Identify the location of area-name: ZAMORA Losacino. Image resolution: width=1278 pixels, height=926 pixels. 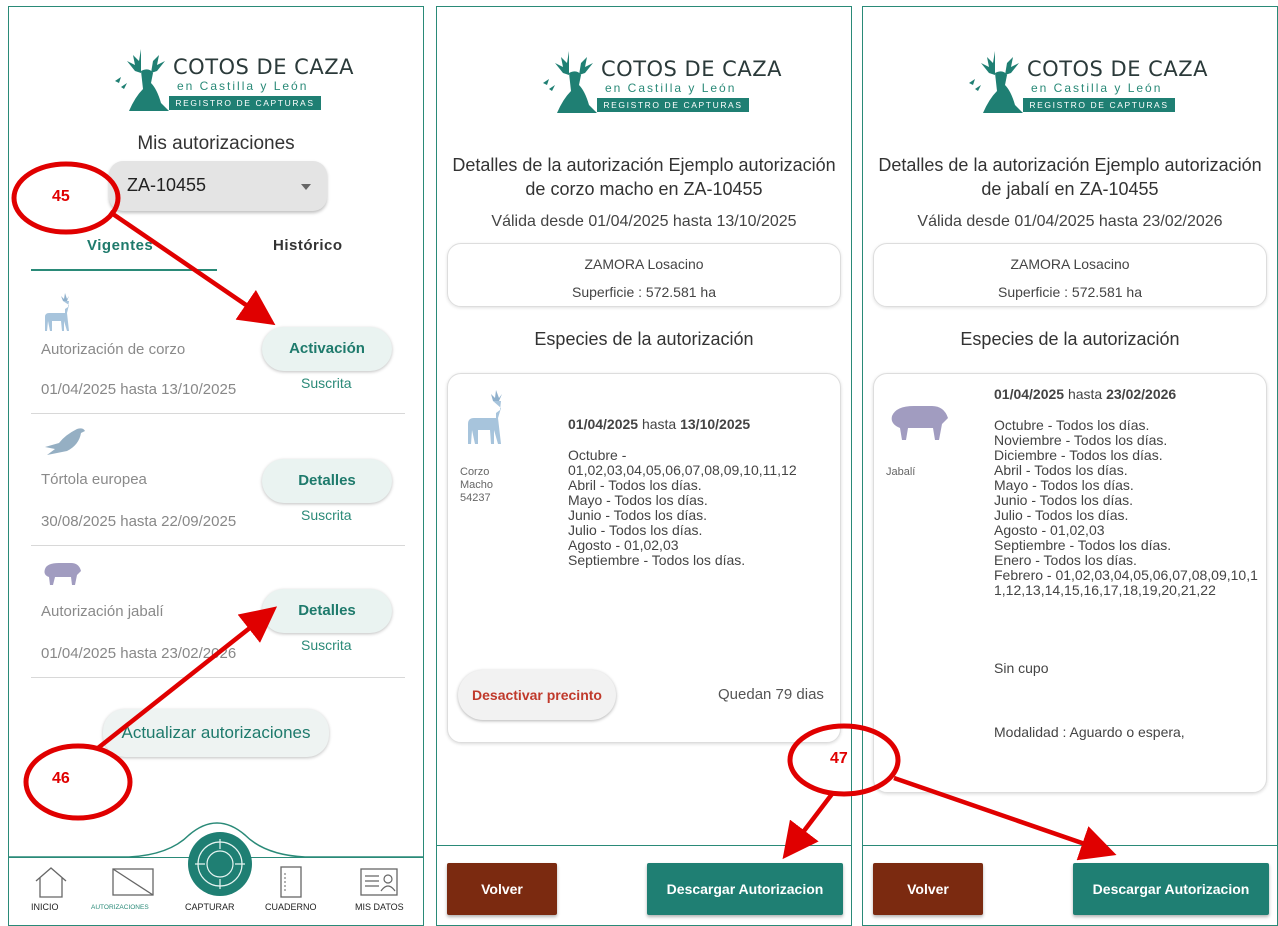
(1070, 264).